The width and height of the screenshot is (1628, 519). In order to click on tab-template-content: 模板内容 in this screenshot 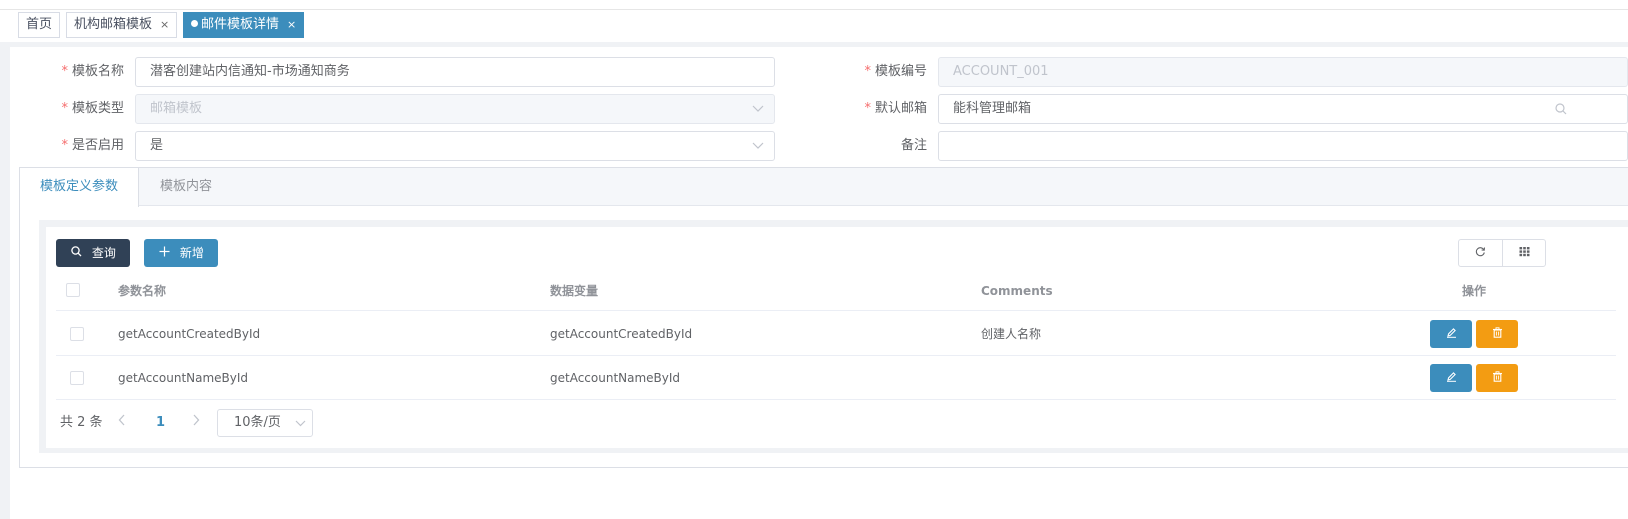, I will do `click(186, 187)`.